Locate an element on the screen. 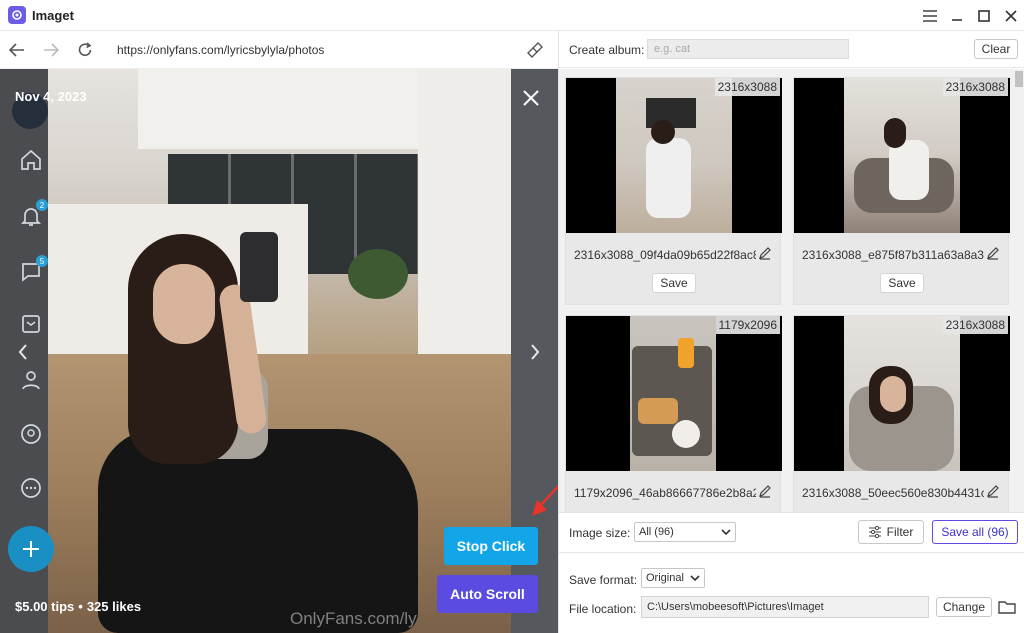 This screenshot has width=1024, height=633. album-row: Create album: Clear is located at coordinates (791, 49).